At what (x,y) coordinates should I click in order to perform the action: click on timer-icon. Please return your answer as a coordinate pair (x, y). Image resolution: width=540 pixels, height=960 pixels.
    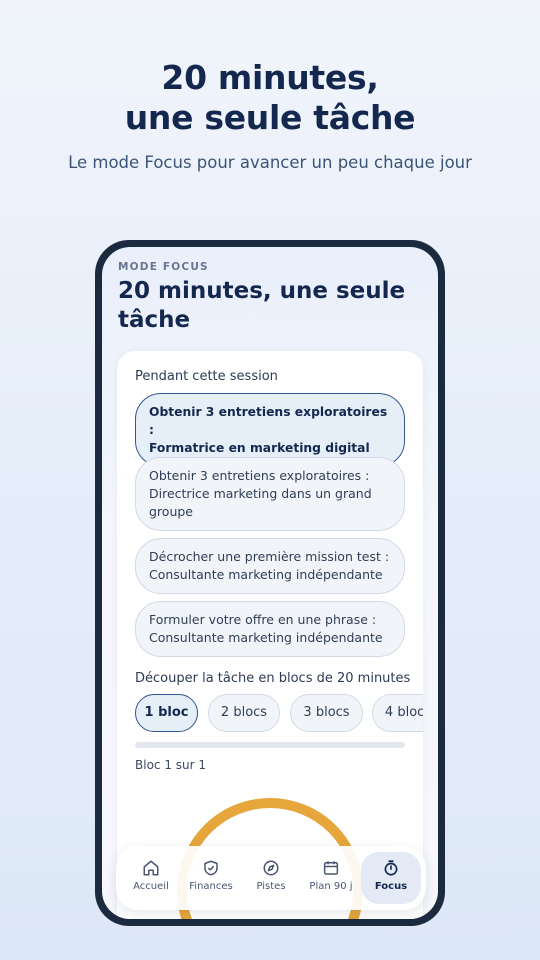
    Looking at the image, I should click on (391, 868).